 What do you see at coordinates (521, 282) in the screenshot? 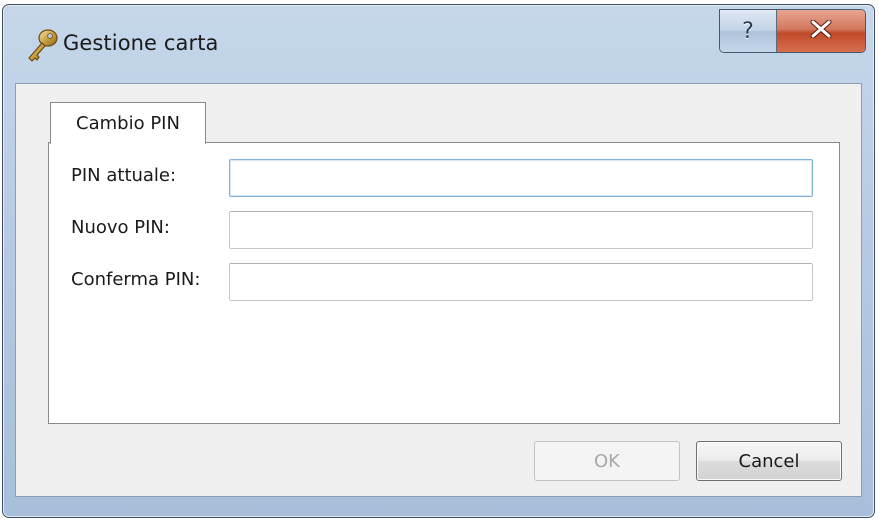
I see `confirm-pin-input` at bounding box center [521, 282].